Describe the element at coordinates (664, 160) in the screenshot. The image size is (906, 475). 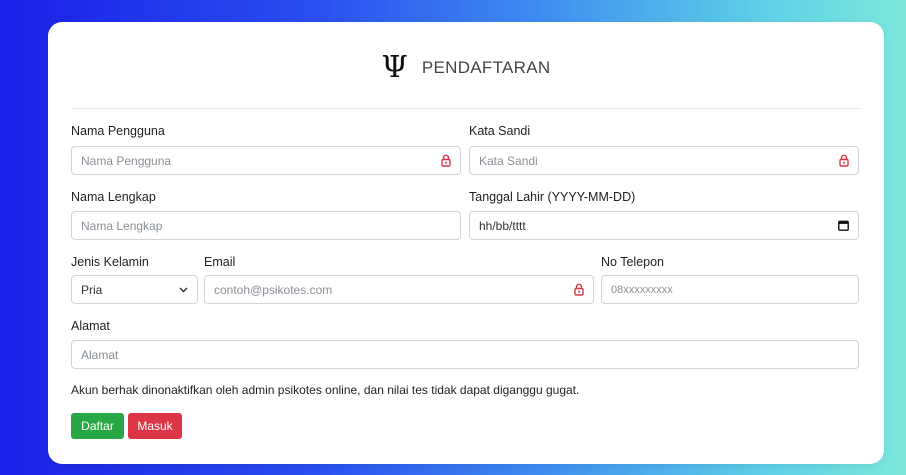
I see `password-field: Kata Sandi` at that location.